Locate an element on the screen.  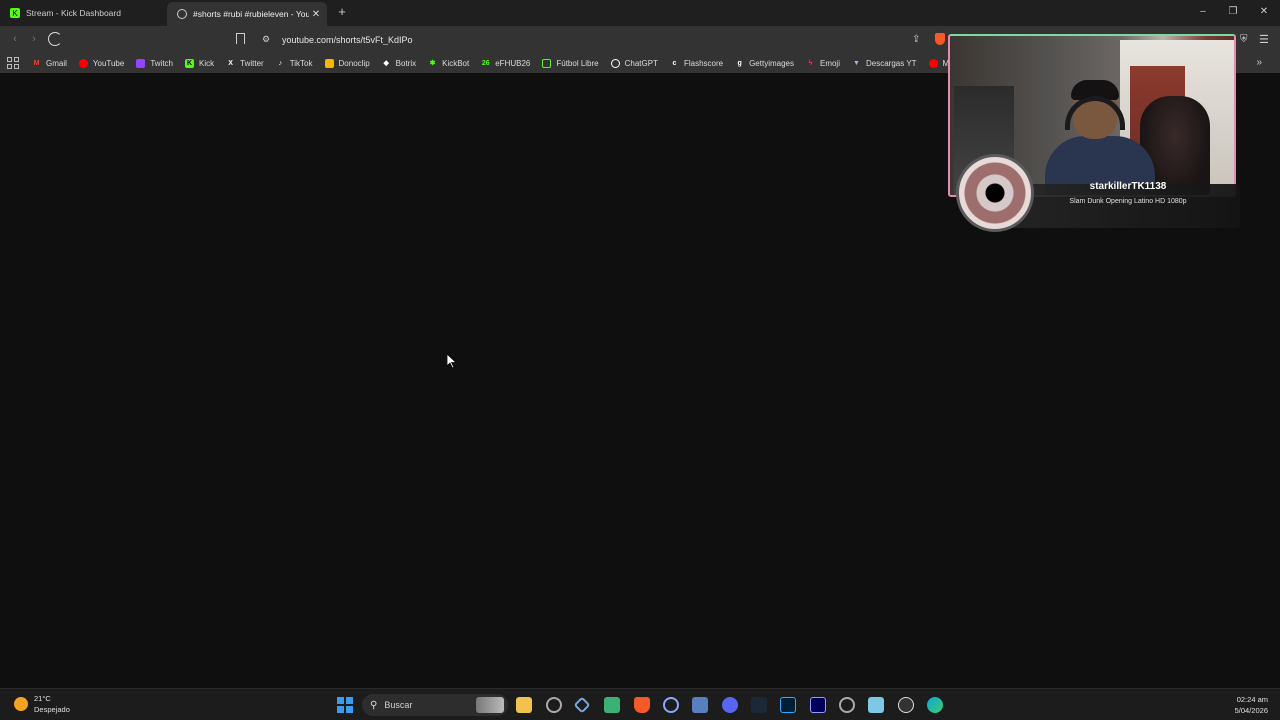
bookmark-youtube: YouTube is located at coordinates (101, 63).